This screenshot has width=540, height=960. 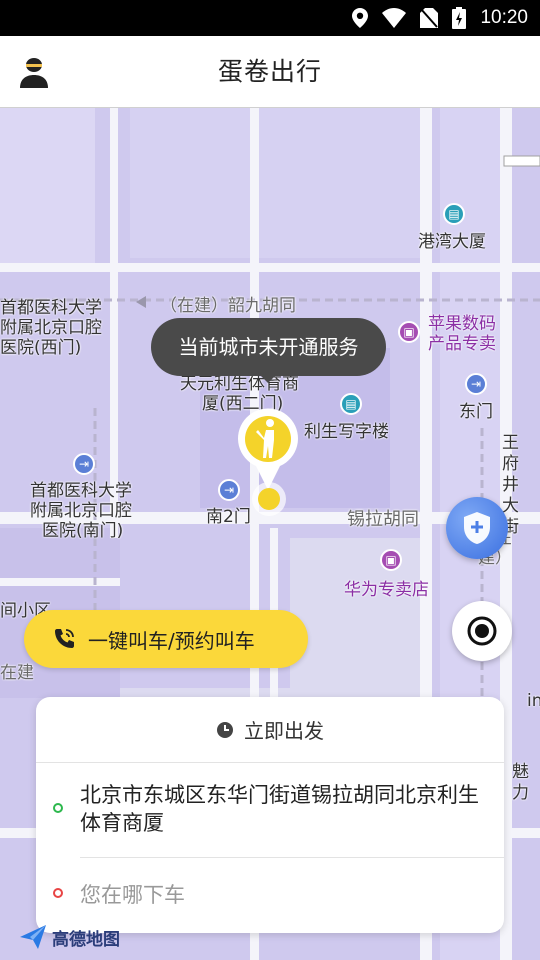 What do you see at coordinates (58, 808) in the screenshot?
I see `origin-dot-icon` at bounding box center [58, 808].